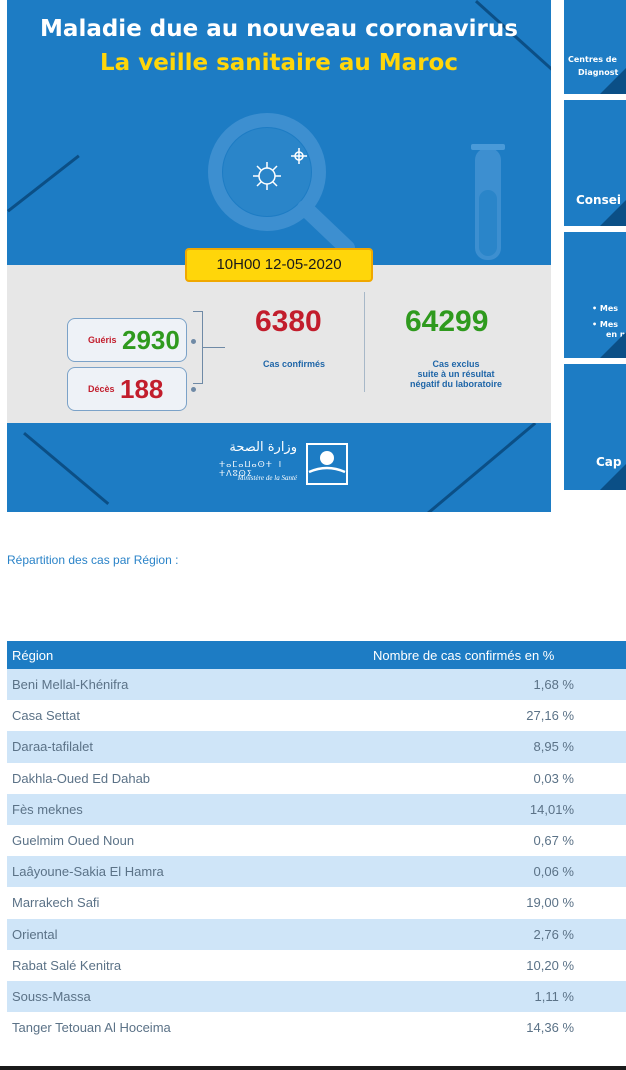  Describe the element at coordinates (279, 265) in the screenshot. I see `date-badge: 10H00 12-05-2020` at that location.